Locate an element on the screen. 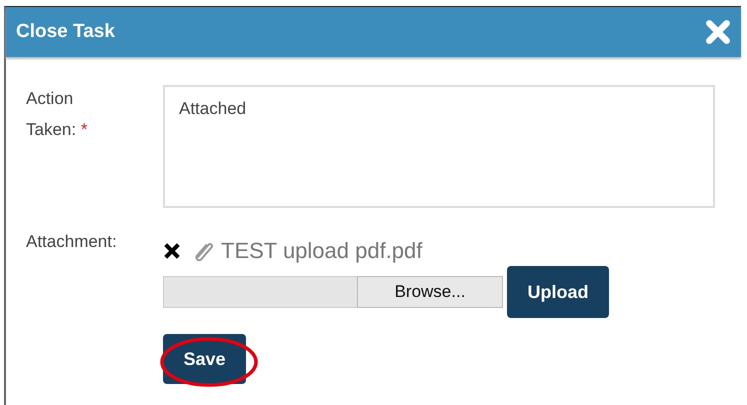 The height and width of the screenshot is (405, 747). file-name: TEST upload pdf.pdf is located at coordinates (321, 251).